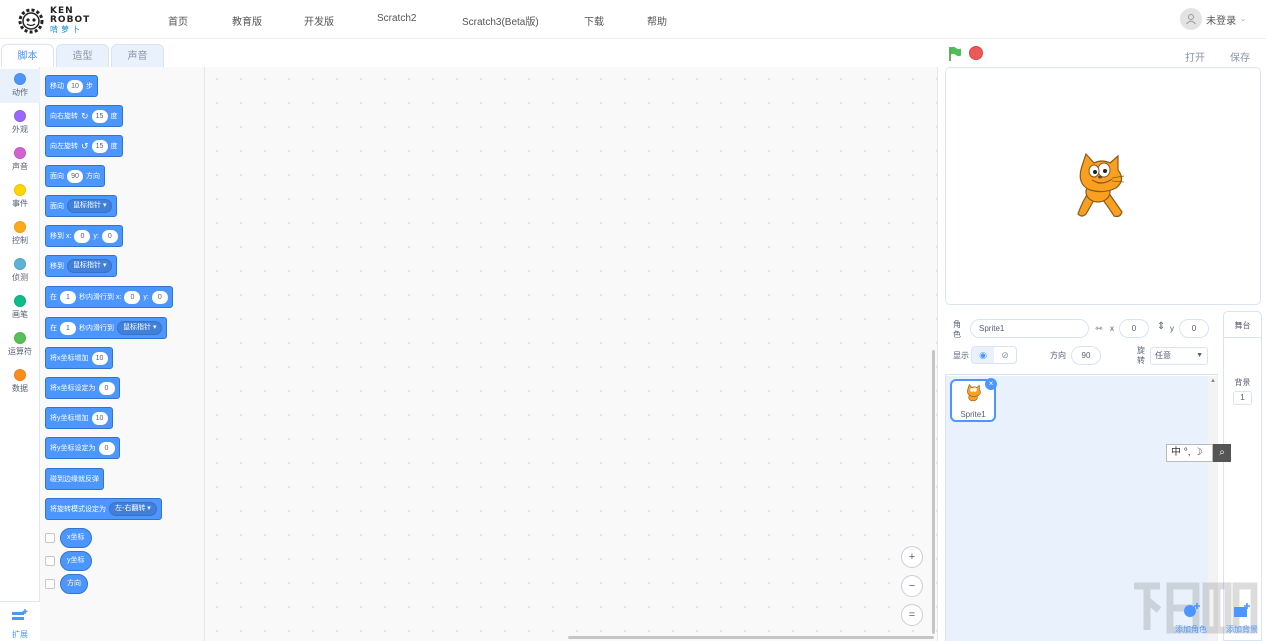 This screenshot has width=1266, height=641. Describe the element at coordinates (1163, 355) in the screenshot. I see `rotation-style-value: 任意` at that location.